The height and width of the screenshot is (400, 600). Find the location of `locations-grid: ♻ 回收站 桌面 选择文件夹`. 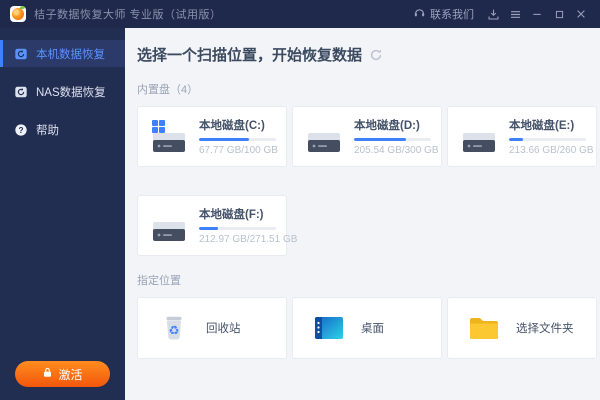

locations-grid: ♻ 回收站 桌面 选择文件夹 is located at coordinates (367, 328).